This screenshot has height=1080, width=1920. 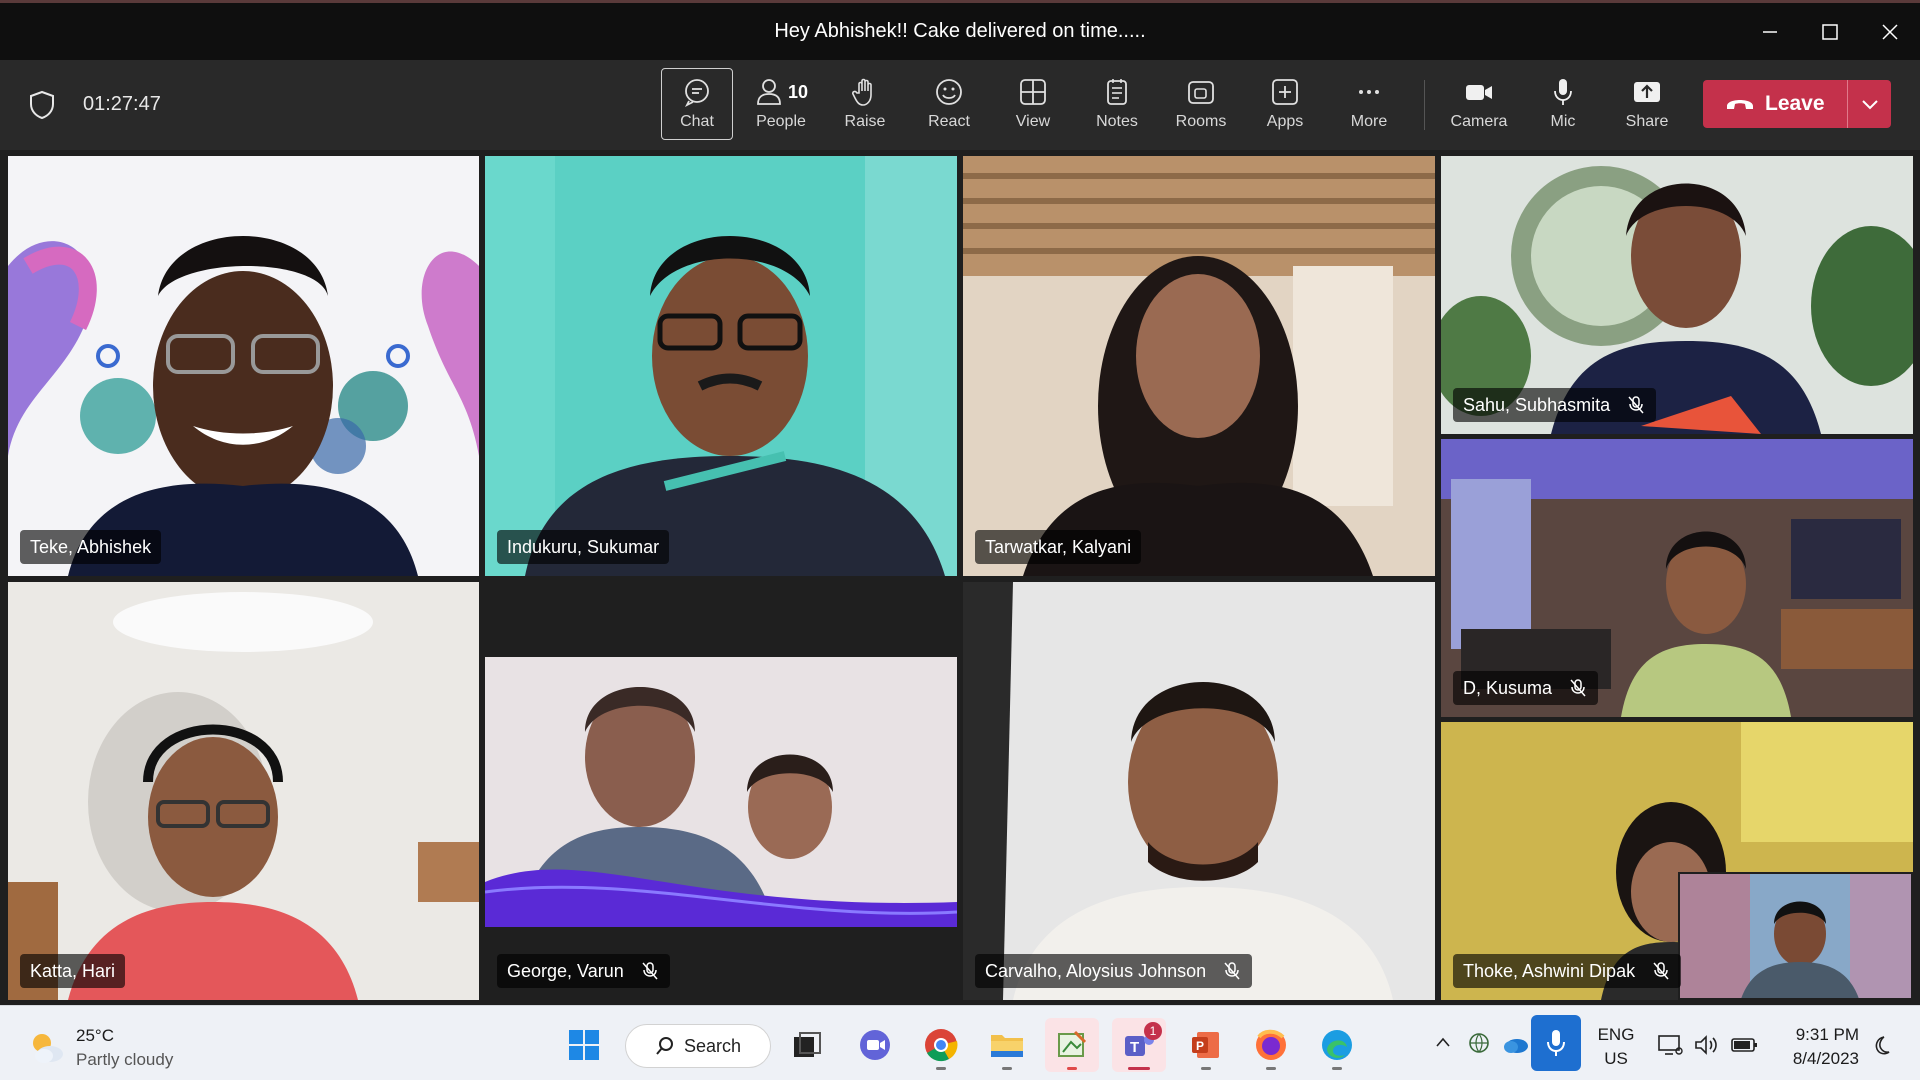 I want to click on battery-icon, so click(x=1745, y=1045).